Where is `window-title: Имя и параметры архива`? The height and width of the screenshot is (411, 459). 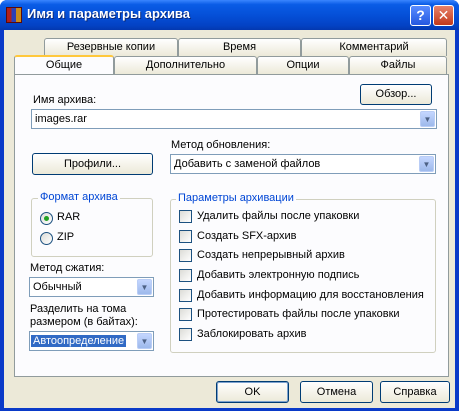
window-title: Имя и параметры архива is located at coordinates (108, 13).